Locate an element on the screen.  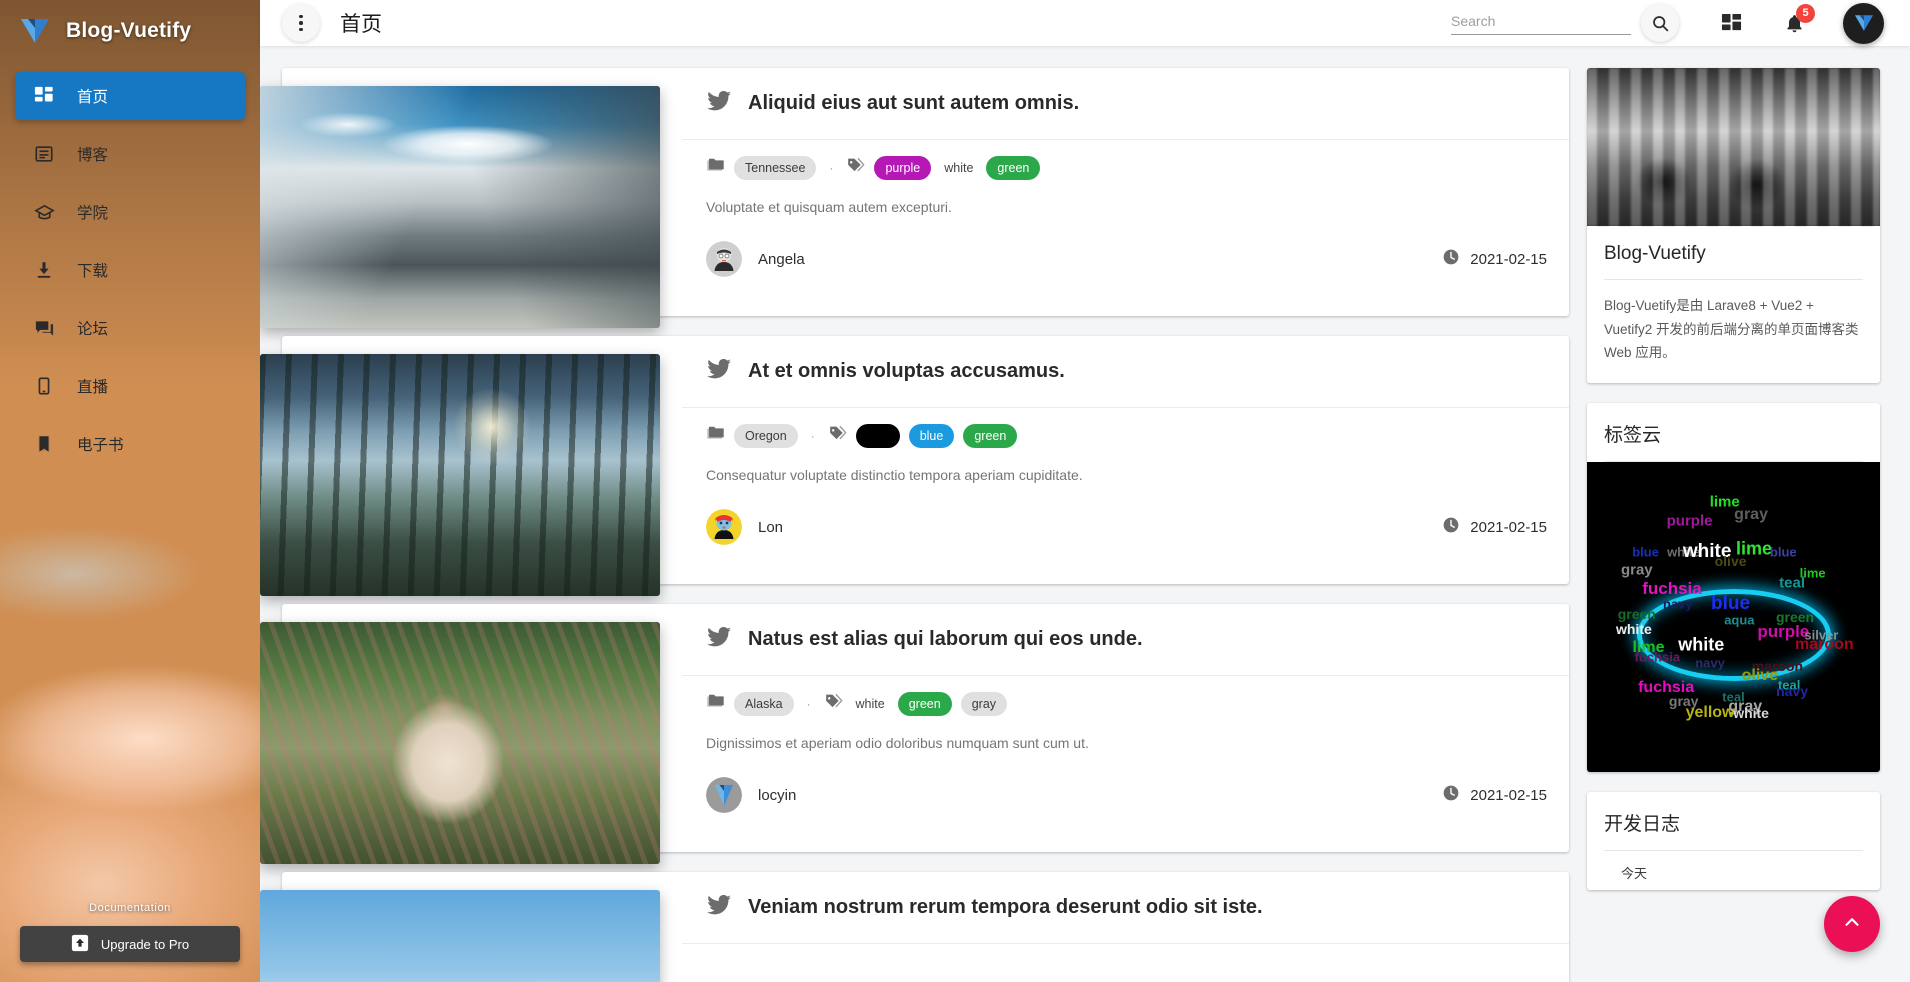
scroll-to-top-button is located at coordinates (1852, 924).